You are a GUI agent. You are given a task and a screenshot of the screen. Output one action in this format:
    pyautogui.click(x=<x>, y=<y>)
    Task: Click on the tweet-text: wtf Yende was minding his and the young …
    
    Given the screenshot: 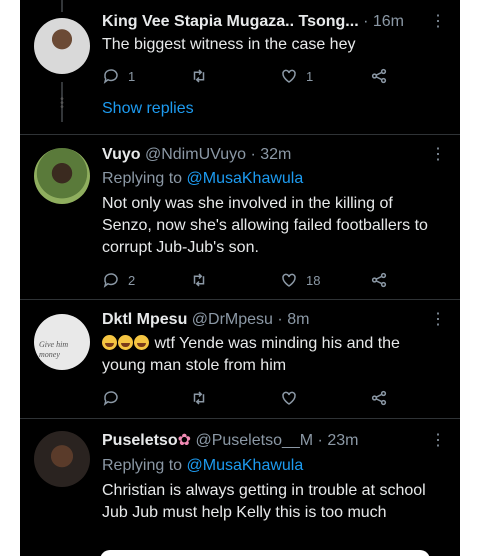 What is the action you would take?
    pyautogui.click(x=251, y=354)
    